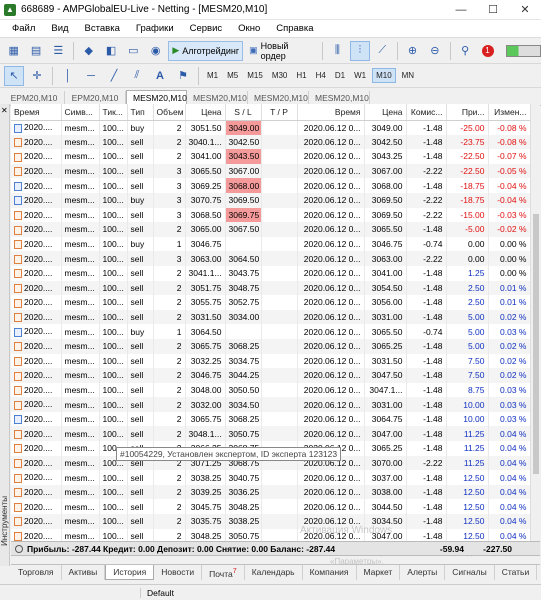  Describe the element at coordinates (412, 51) in the screenshot. I see `zoom-in-icon: ⊕` at that location.